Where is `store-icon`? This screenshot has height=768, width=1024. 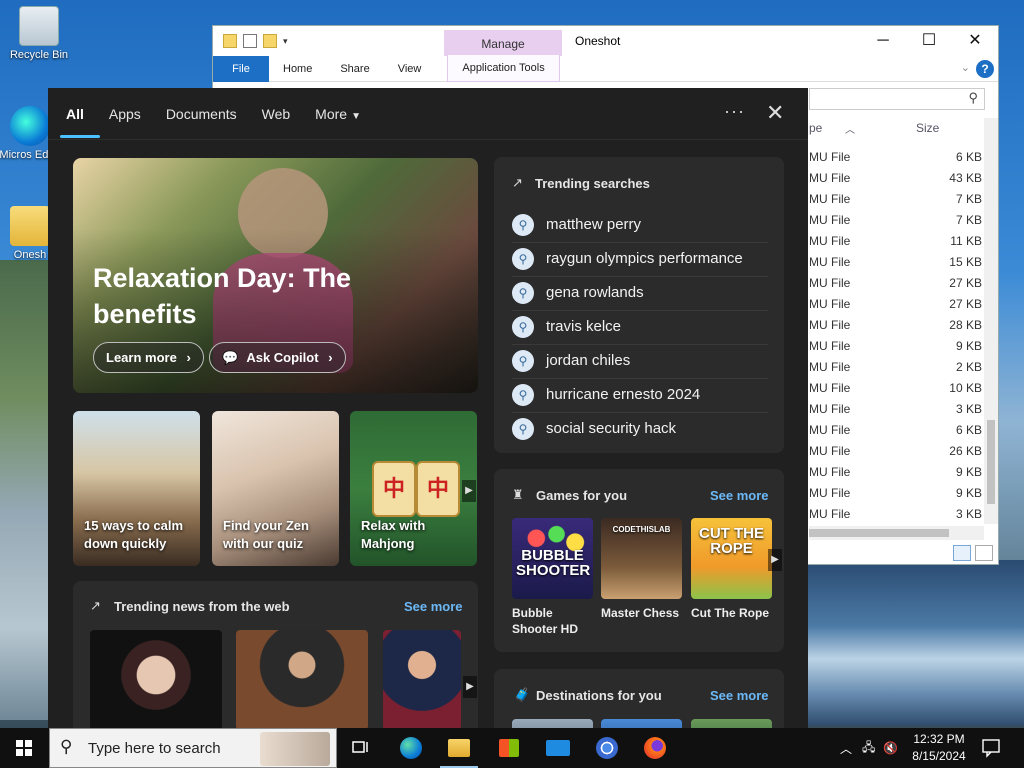
store-icon is located at coordinates (509, 748).